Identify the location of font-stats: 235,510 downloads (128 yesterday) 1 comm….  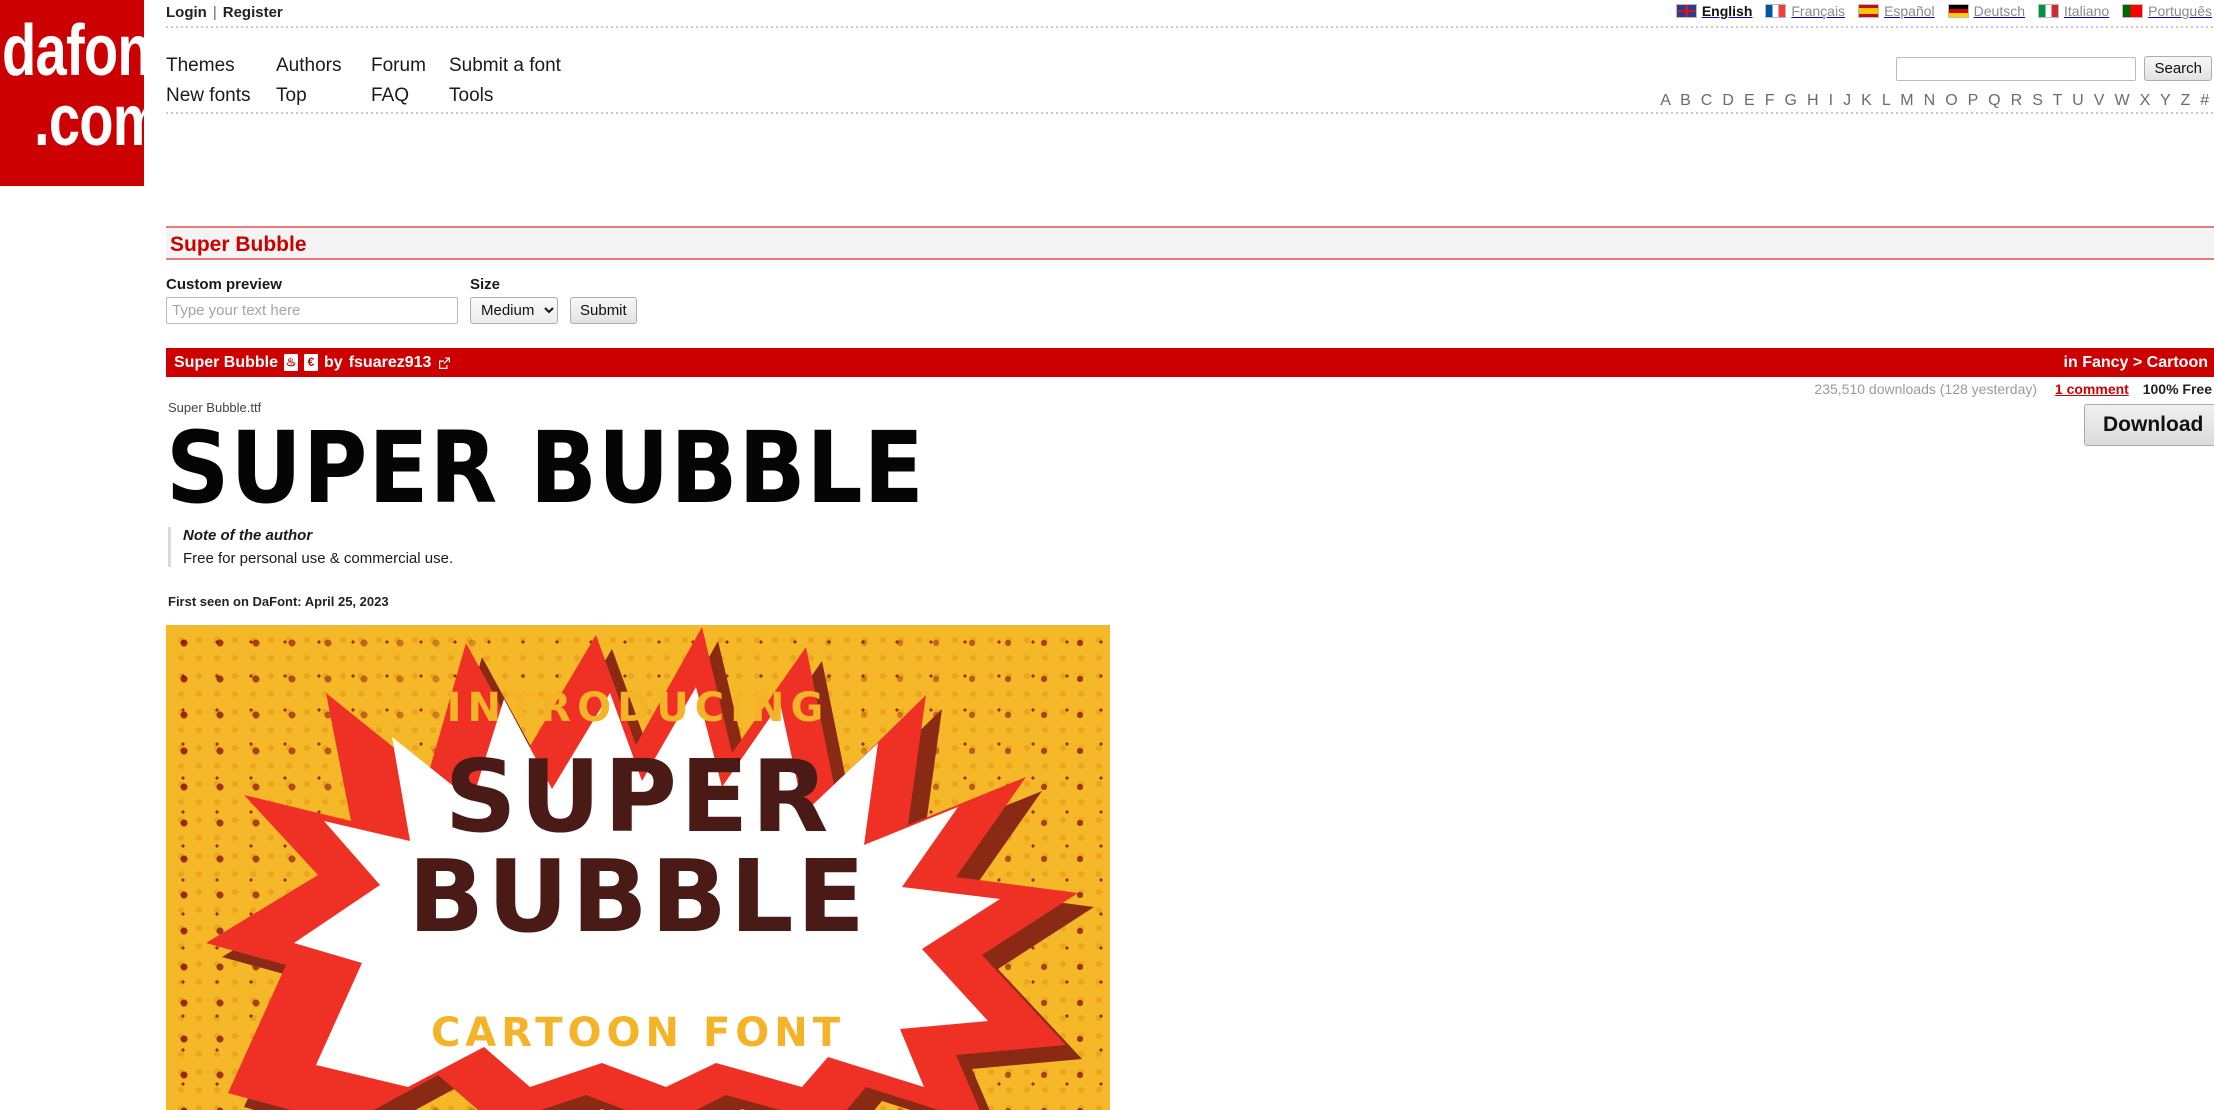
(2013, 389).